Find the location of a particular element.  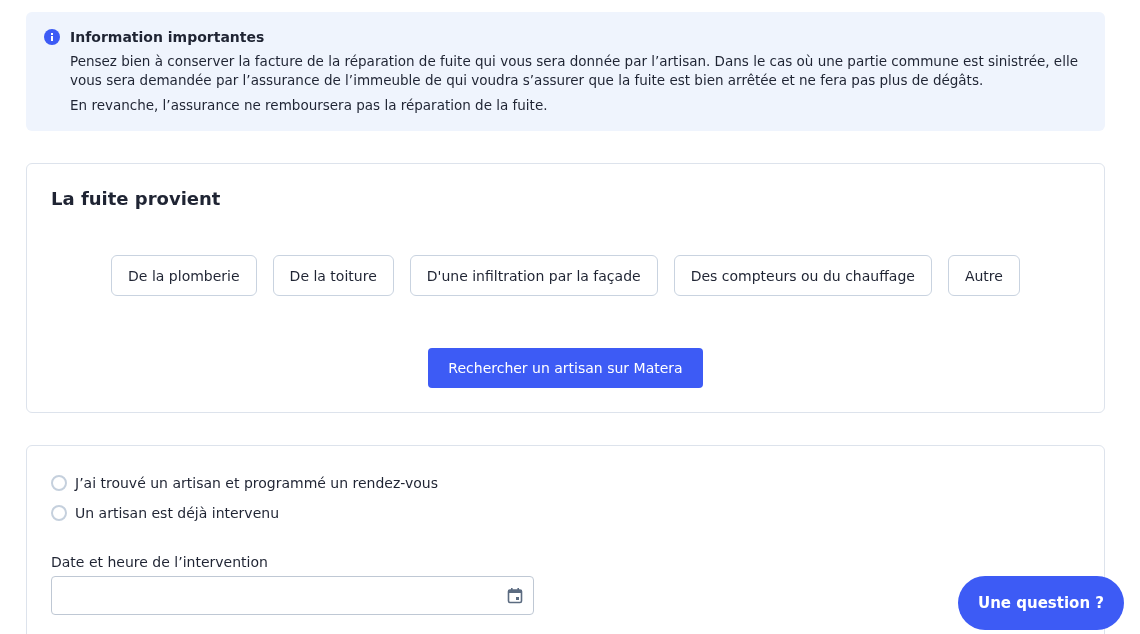

option-button: De la toiture is located at coordinates (333, 275).